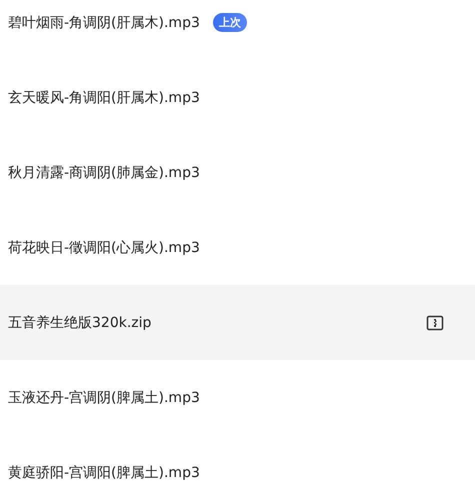 Image resolution: width=475 pixels, height=499 pixels. What do you see at coordinates (104, 247) in the screenshot?
I see `file-name: 荷花映日-徵调阳(心属火).mp3` at bounding box center [104, 247].